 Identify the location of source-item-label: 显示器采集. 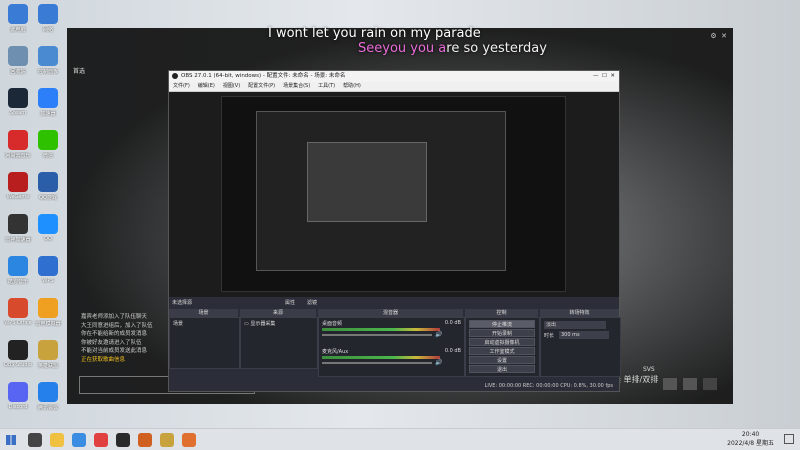
(263, 324).